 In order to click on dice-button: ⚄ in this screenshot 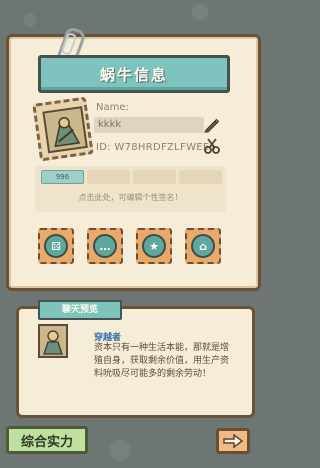, I will do `click(56, 246)`.